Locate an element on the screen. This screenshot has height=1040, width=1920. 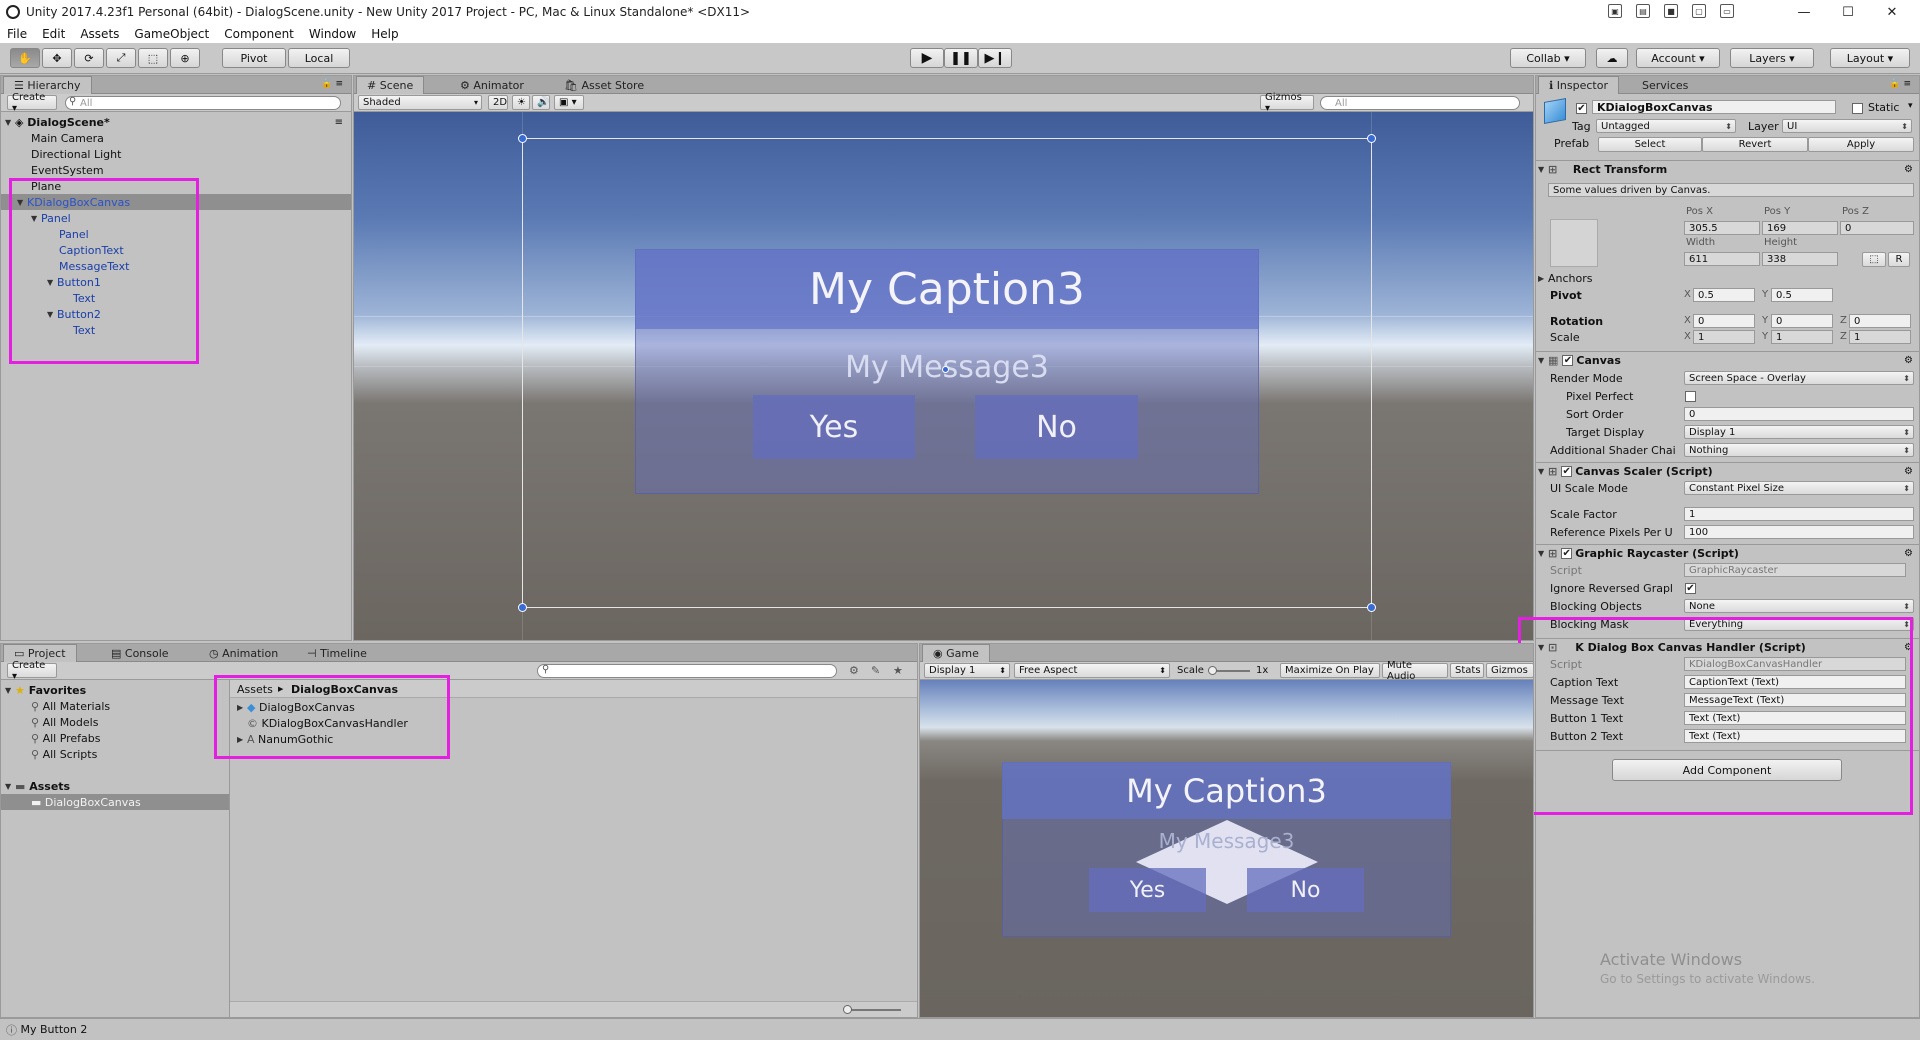
assets-foldout: ▼ ▬ Assets is located at coordinates (37, 786).